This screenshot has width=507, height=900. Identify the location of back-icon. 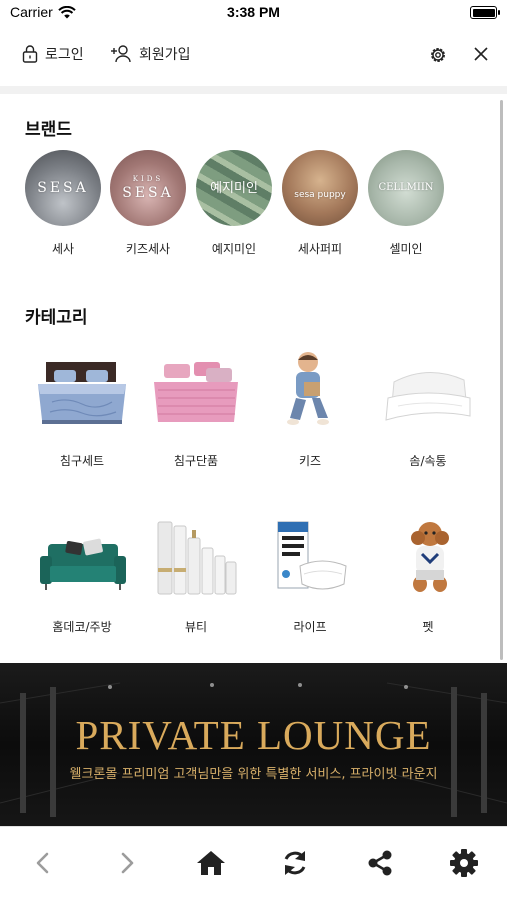
(42, 863).